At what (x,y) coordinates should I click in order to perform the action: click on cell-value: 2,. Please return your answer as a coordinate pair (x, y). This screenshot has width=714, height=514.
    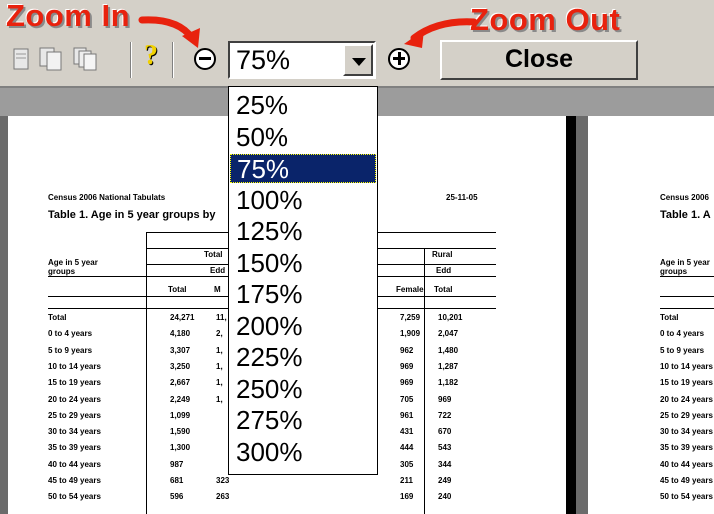
    Looking at the image, I should click on (219, 334).